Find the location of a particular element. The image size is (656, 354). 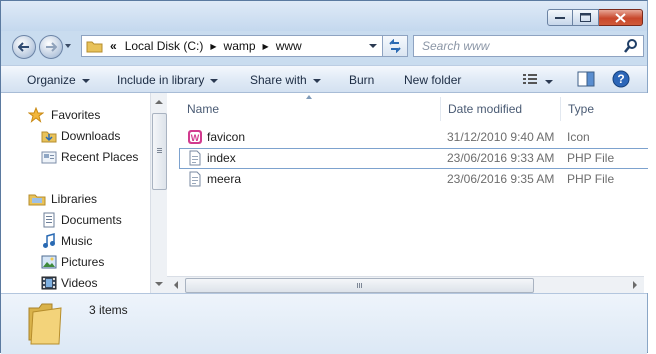

organize-label: Organize is located at coordinates (51, 80).